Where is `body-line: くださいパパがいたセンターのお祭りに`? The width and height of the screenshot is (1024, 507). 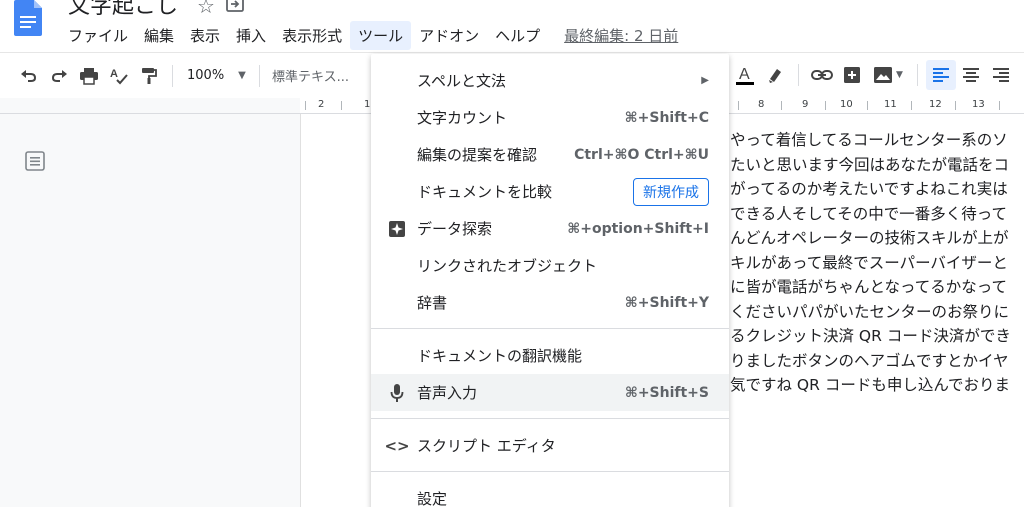 body-line: くださいパパがいたセンターのお祭りに is located at coordinates (870, 311).